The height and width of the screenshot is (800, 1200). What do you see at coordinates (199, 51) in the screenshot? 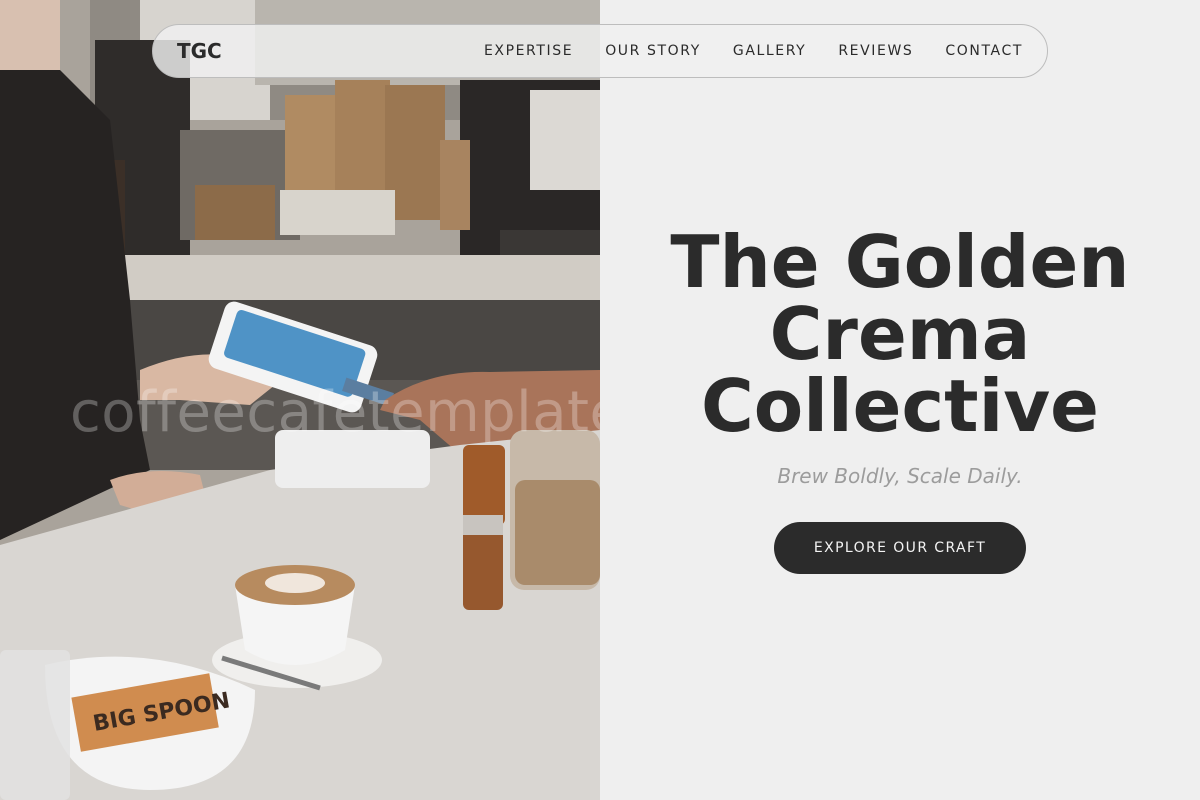
I see `brand-logo: TGC` at bounding box center [199, 51].